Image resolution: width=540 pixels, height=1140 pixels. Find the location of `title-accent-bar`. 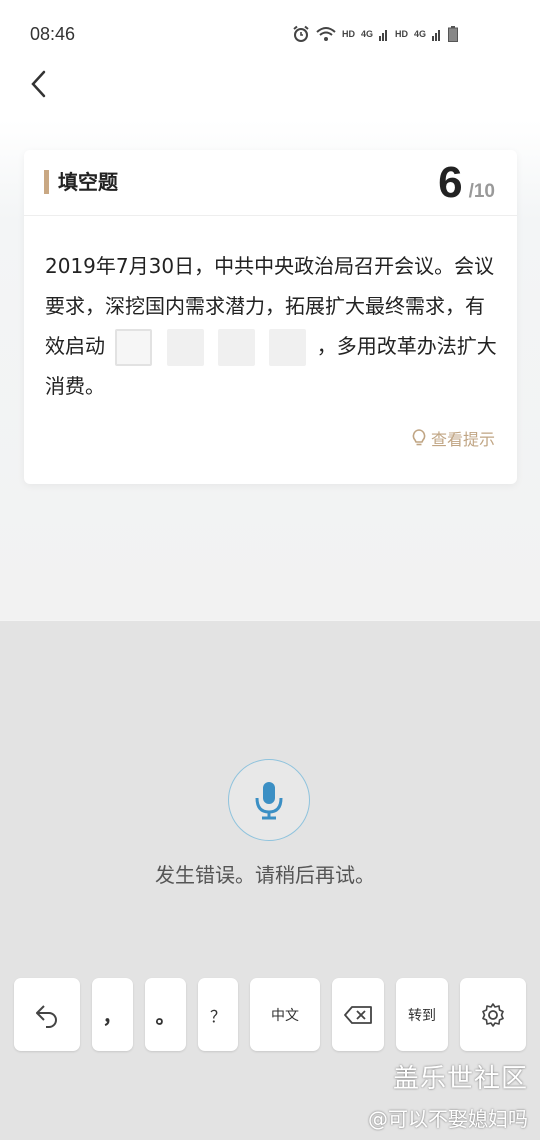

title-accent-bar is located at coordinates (46, 182).